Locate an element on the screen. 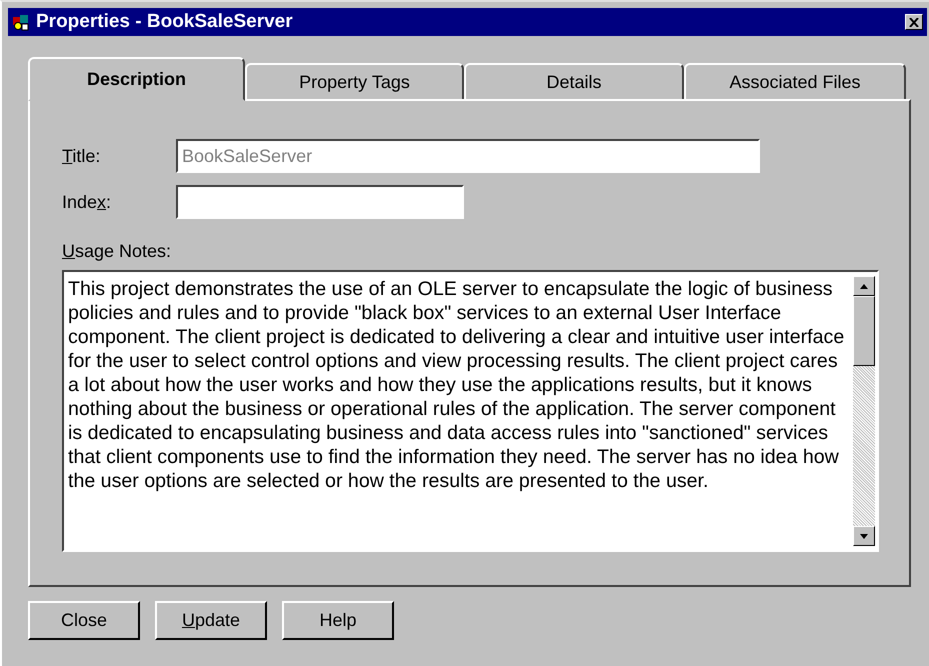 The width and height of the screenshot is (929, 666). tab: Details is located at coordinates (574, 82).